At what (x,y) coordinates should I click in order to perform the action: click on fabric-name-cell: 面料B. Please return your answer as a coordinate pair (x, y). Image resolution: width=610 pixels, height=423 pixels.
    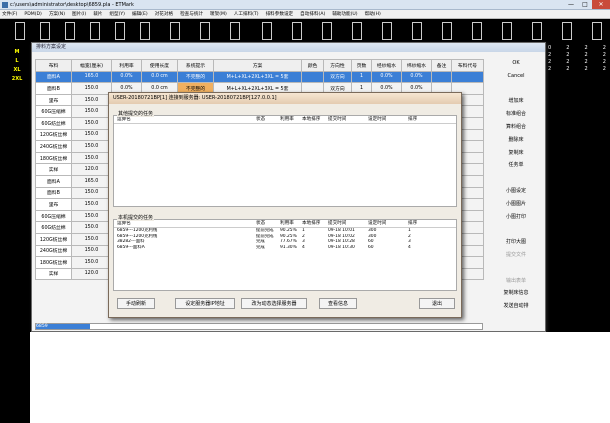
    Looking at the image, I should click on (53, 193).